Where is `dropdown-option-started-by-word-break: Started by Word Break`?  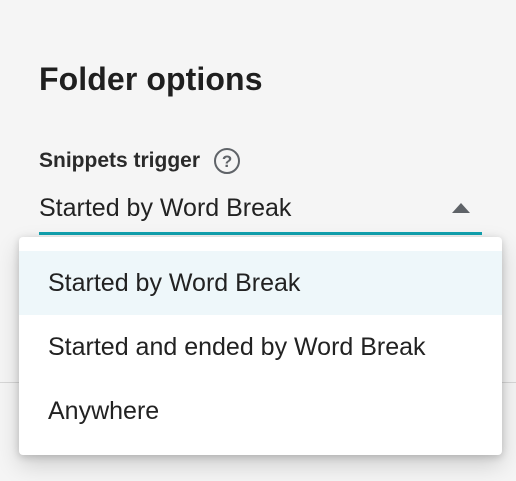 dropdown-option-started-by-word-break: Started by Word Break is located at coordinates (260, 283).